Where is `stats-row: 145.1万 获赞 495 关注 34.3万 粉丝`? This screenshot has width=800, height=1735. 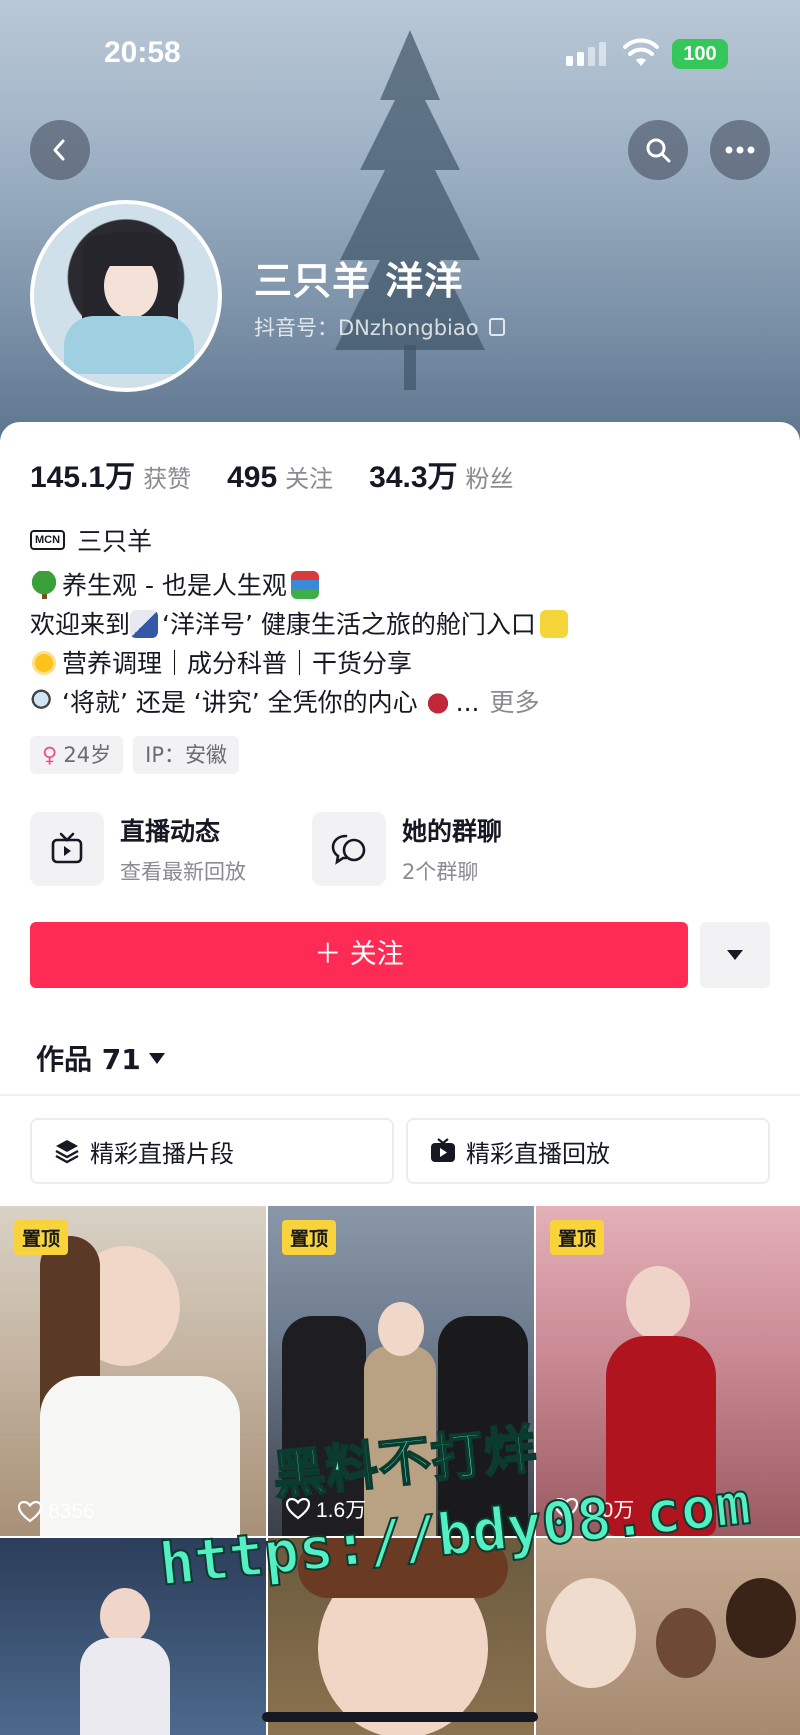
stats-row: 145.1万 获赞 495 关注 34.3万 粉丝 is located at coordinates (290, 474).